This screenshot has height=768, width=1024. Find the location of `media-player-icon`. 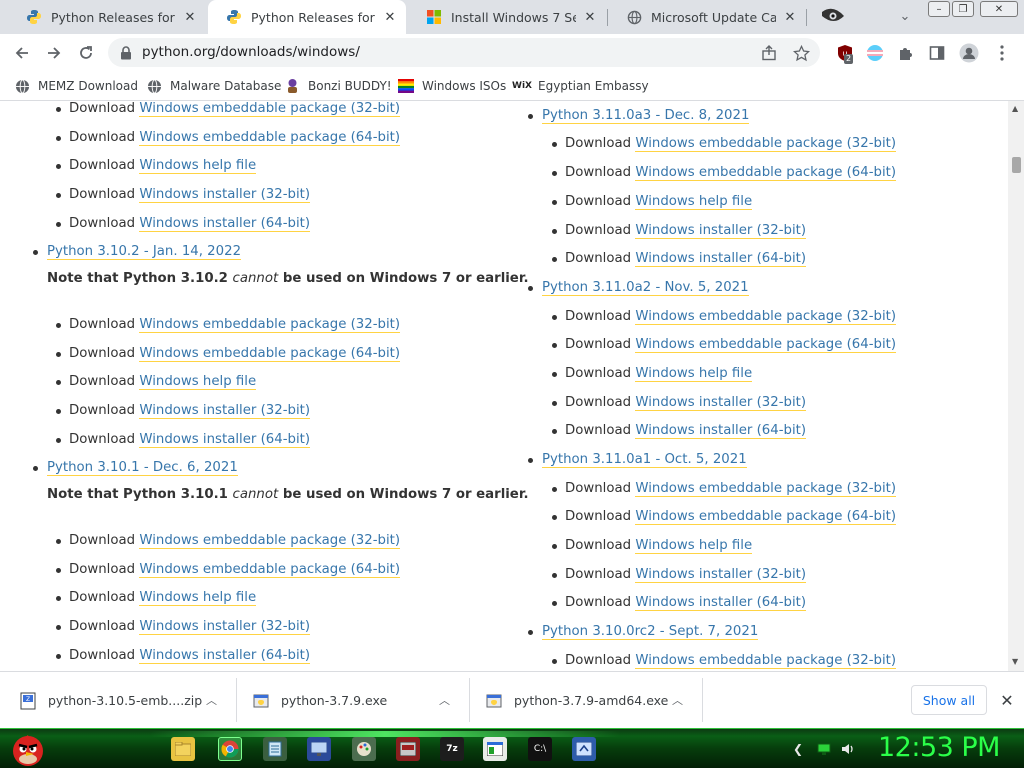

media-player-icon is located at coordinates (408, 749).